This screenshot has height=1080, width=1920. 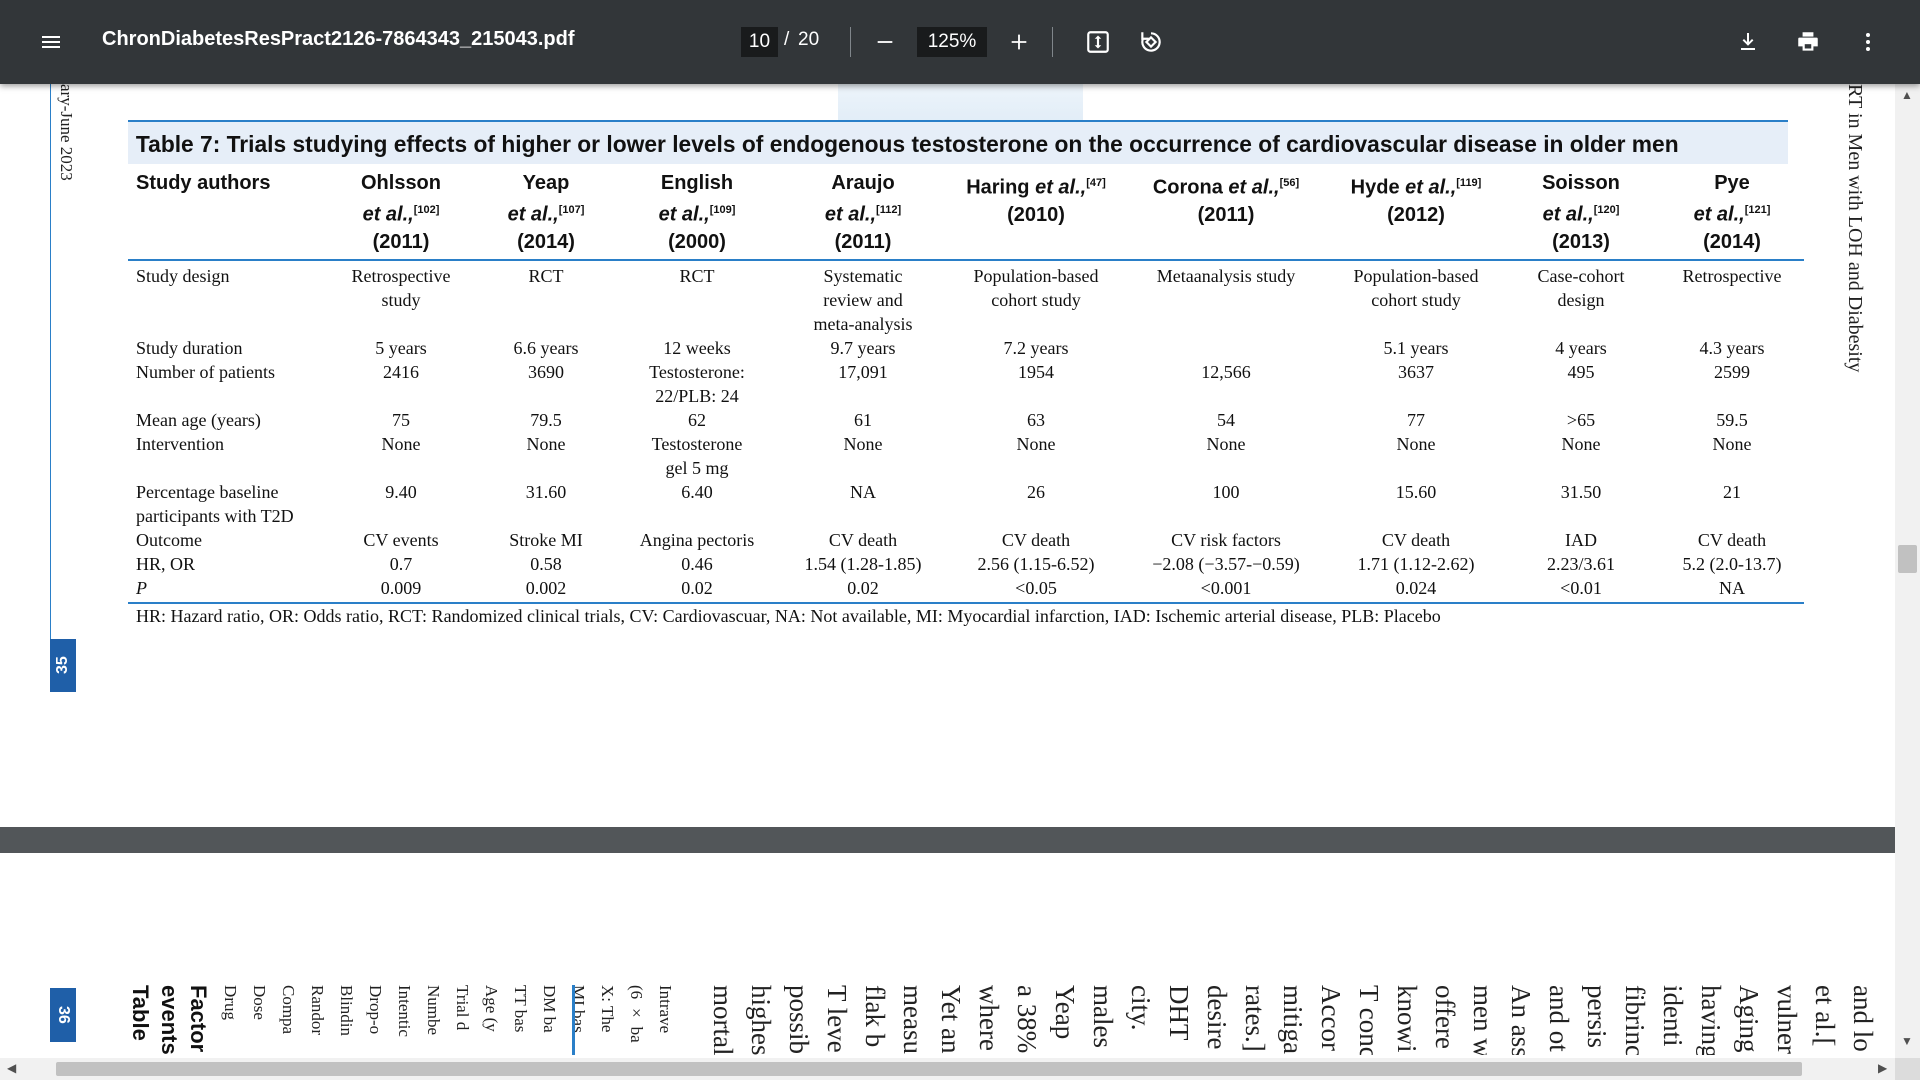 I want to click on row-label: P, so click(x=228, y=589).